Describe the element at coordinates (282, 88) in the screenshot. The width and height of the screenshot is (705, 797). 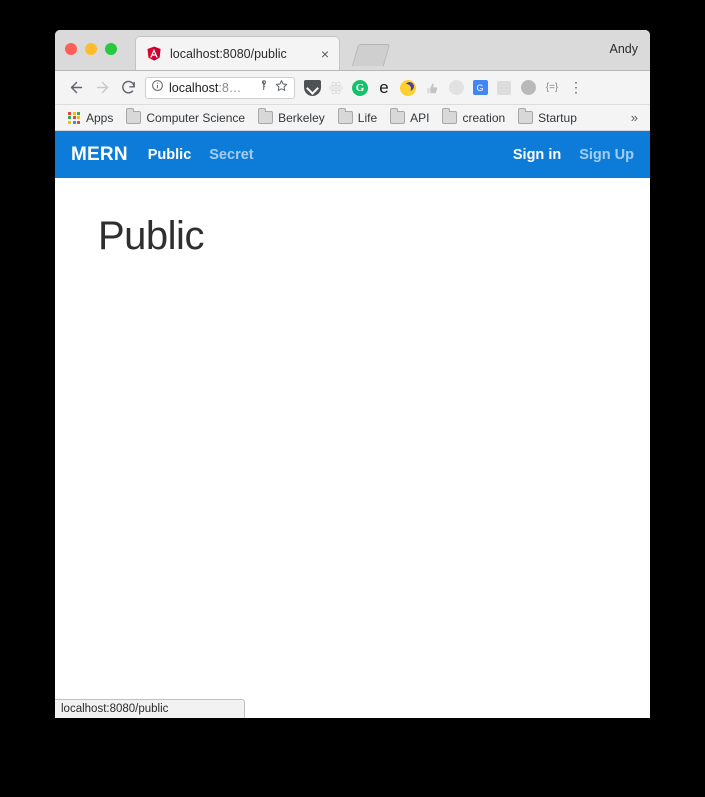
I see `bookmark-star-icon` at that location.